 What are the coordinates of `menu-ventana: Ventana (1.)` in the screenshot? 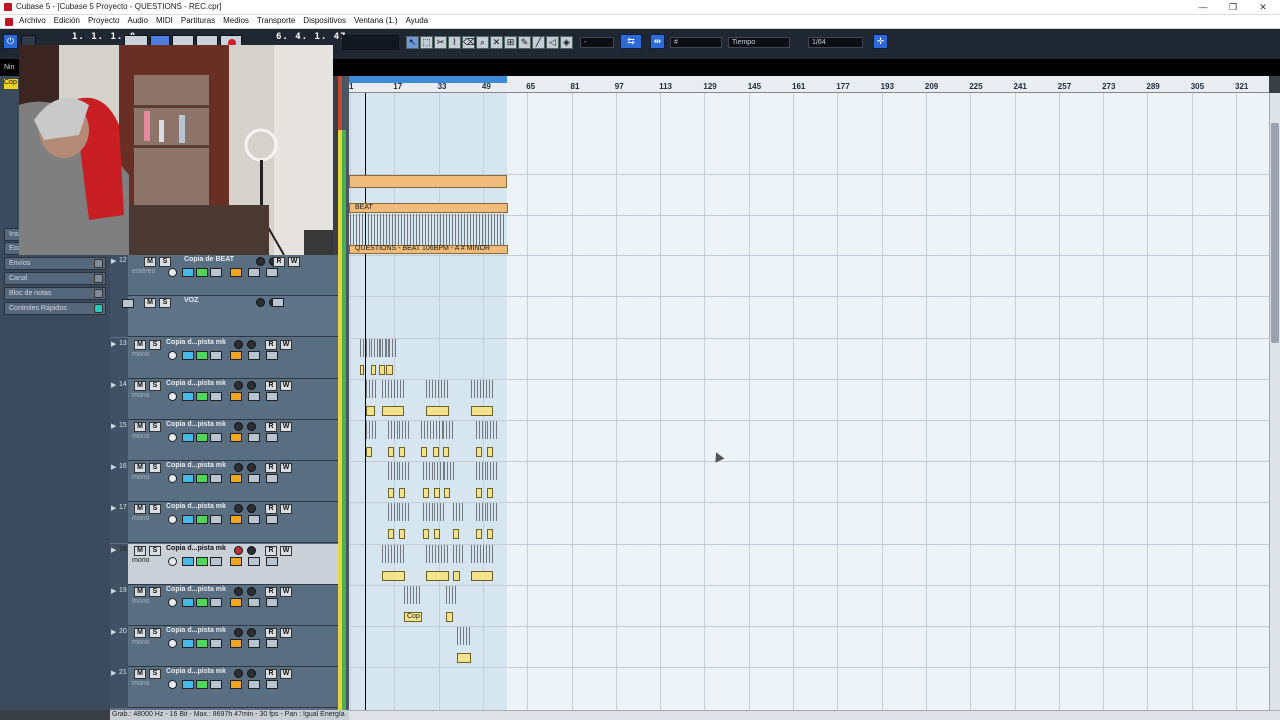 It's located at (376, 20).